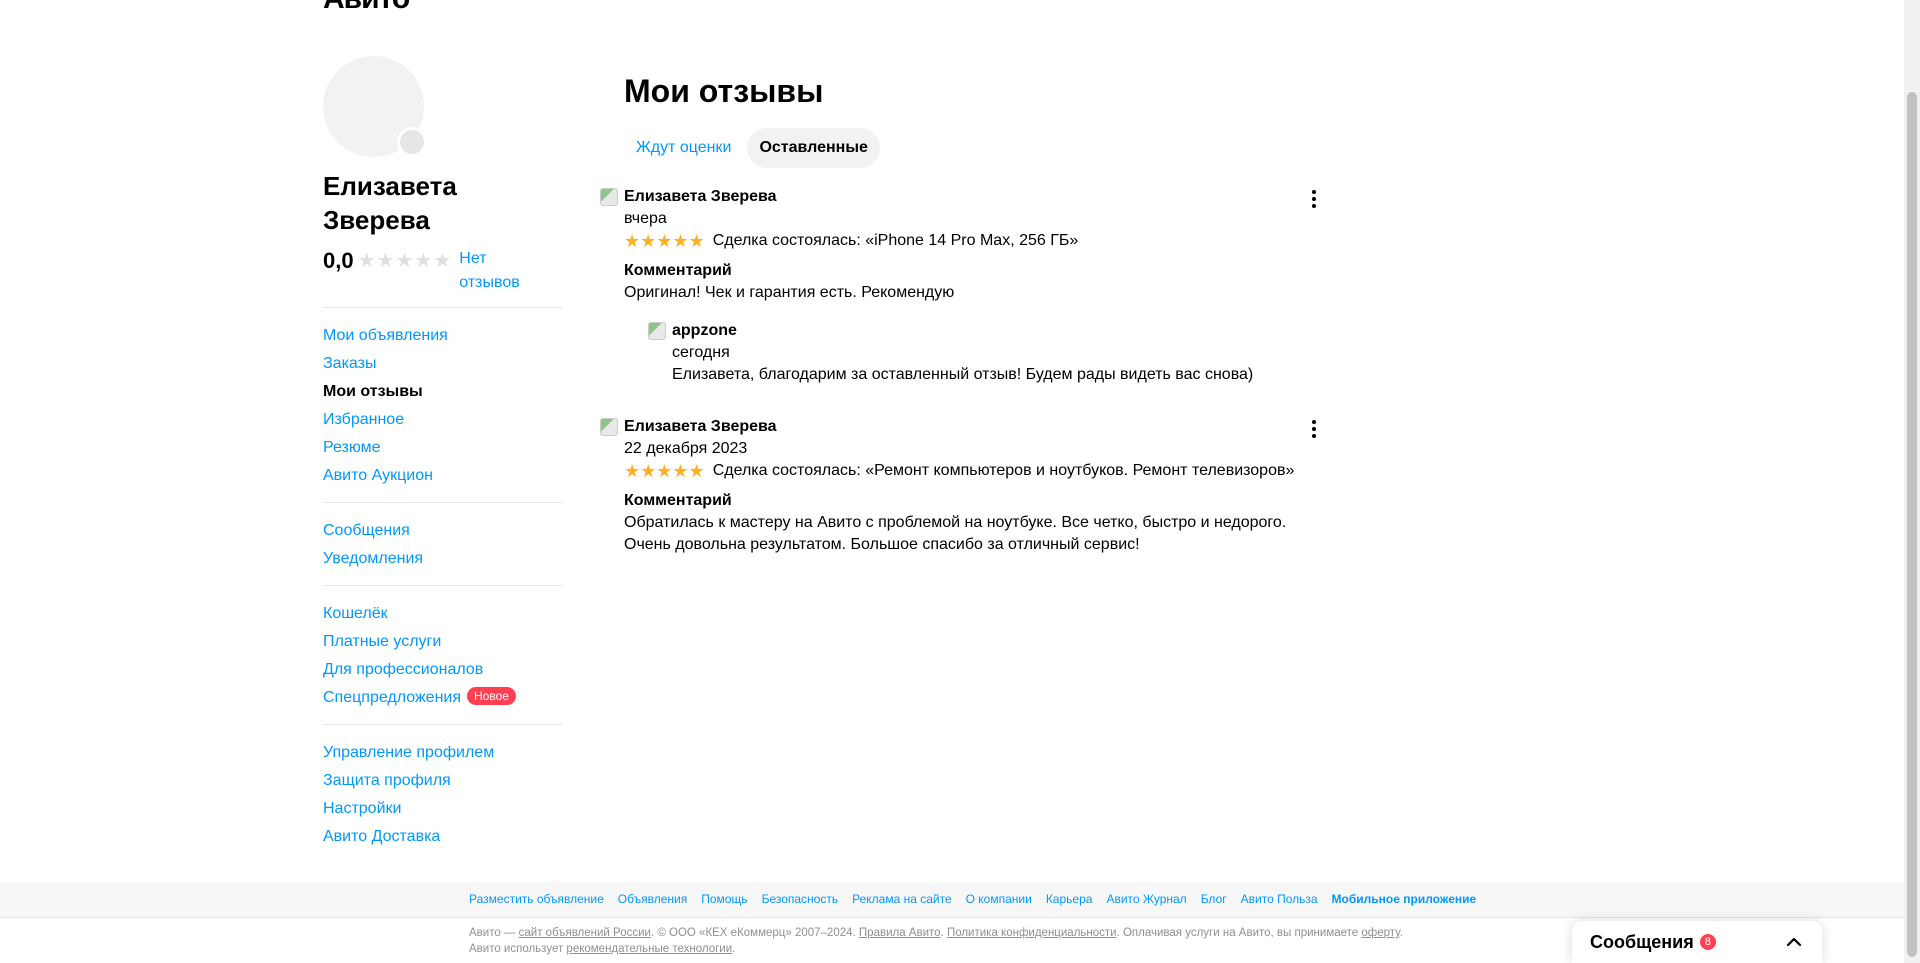 The height and width of the screenshot is (963, 1920). Describe the element at coordinates (686, 448) in the screenshot. I see `review-date: 22 декабря 2023` at that location.